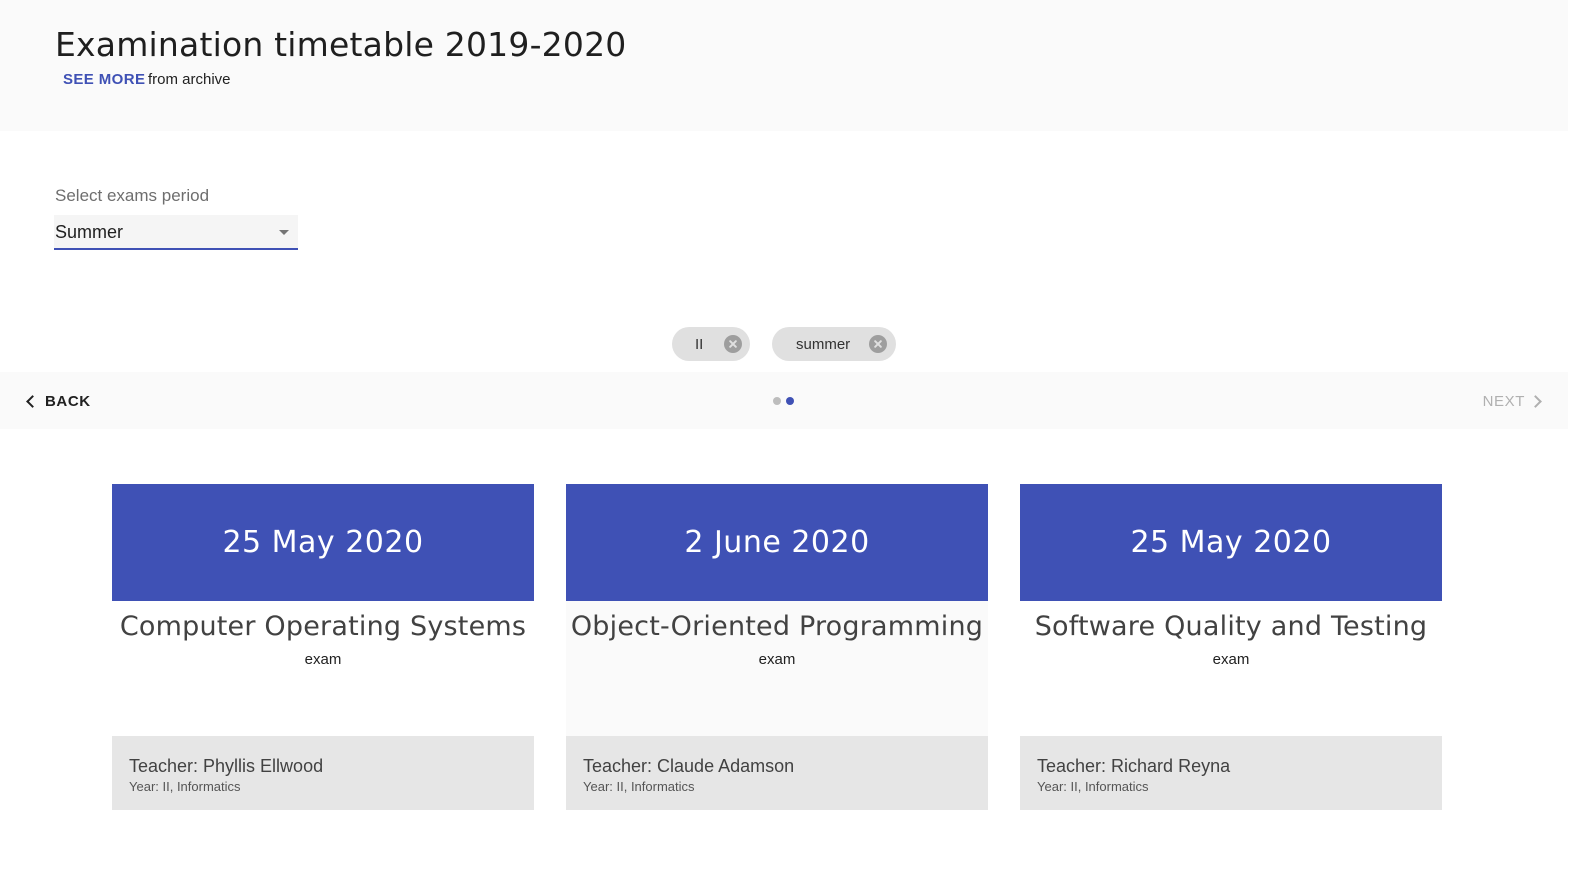 The image size is (1574, 893). I want to click on chip-label: II, so click(699, 344).